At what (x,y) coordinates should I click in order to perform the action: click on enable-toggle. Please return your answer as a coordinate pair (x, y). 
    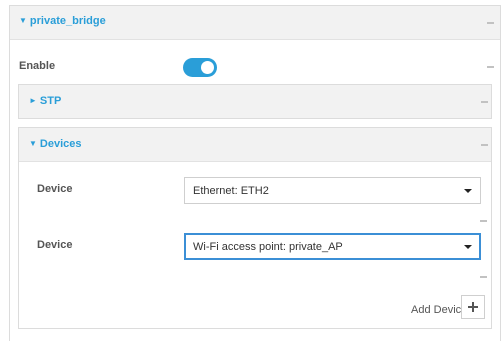
    Looking at the image, I should click on (200, 67).